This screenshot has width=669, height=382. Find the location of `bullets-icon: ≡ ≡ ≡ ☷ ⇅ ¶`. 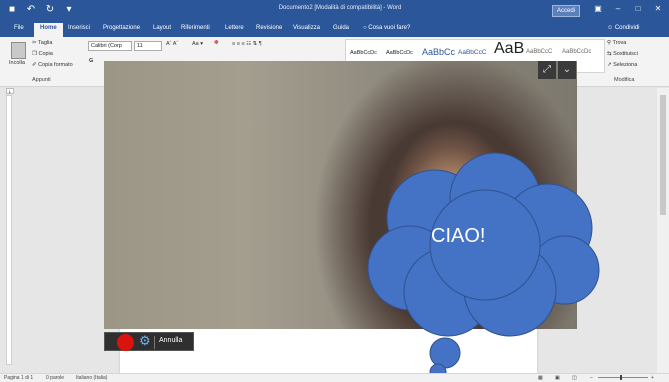

bullets-icon: ≡ ≡ ≡ ☷ ⇅ ¶ is located at coordinates (247, 44).